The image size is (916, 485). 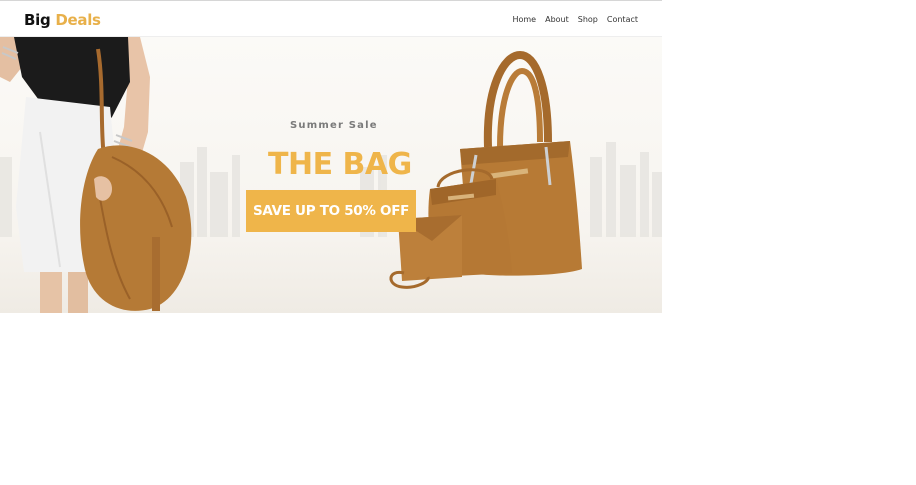 What do you see at coordinates (78, 20) in the screenshot?
I see `brand-logo-second-word: Deals` at bounding box center [78, 20].